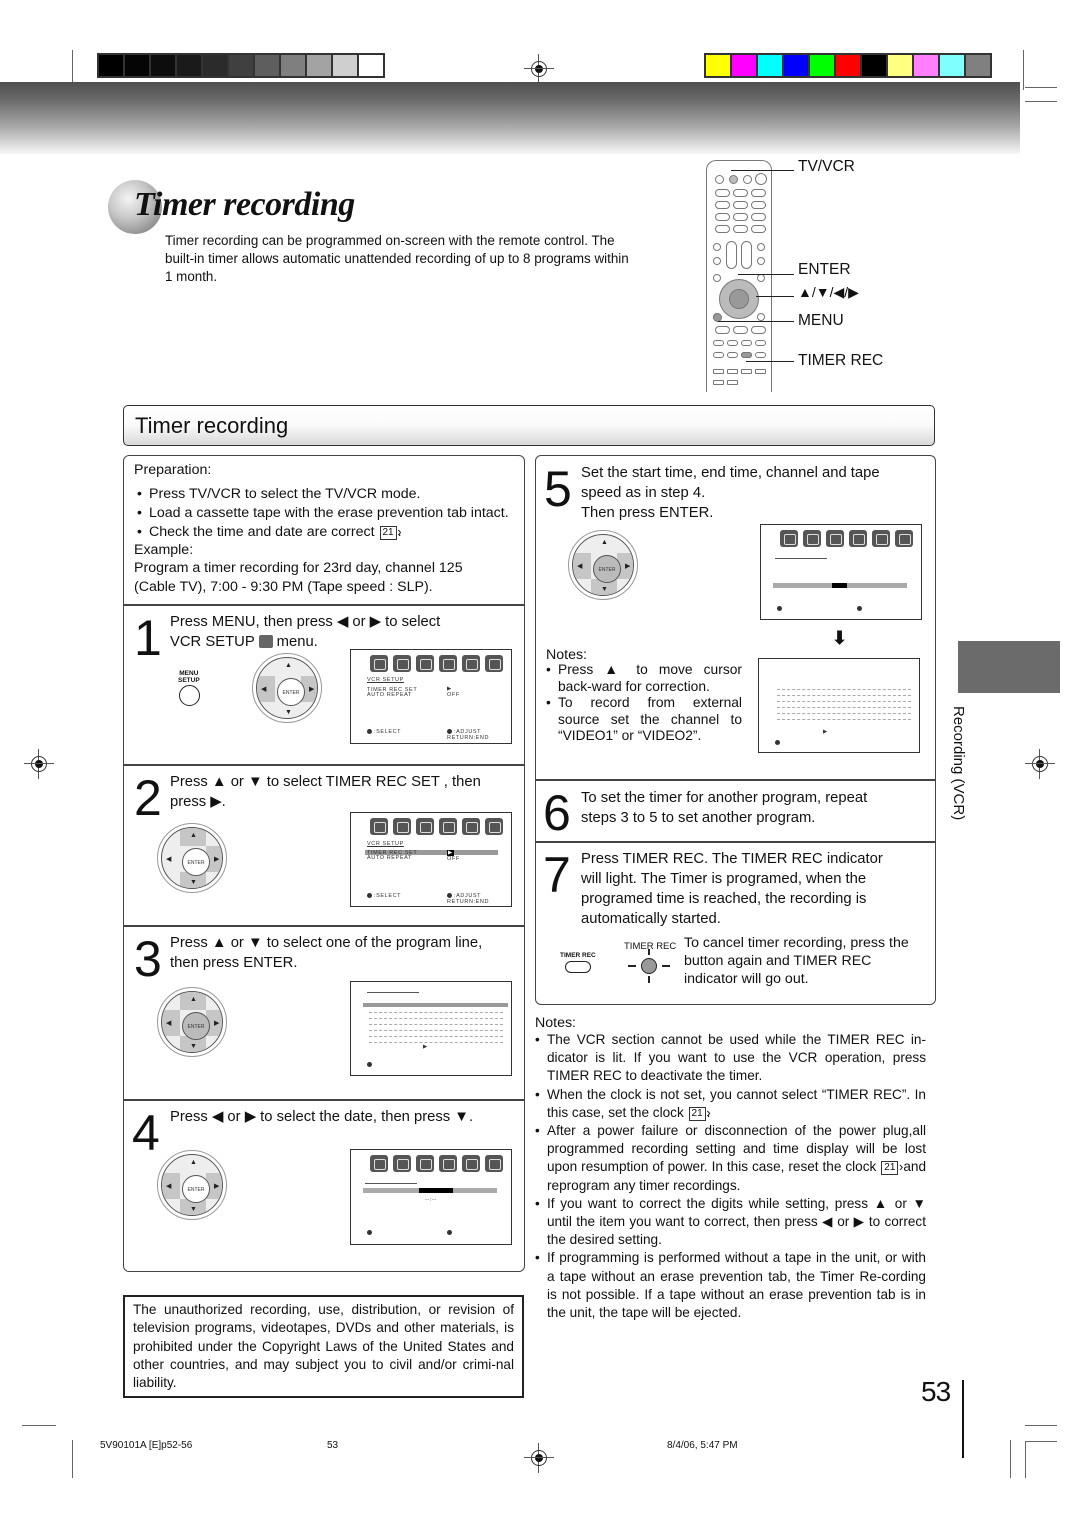 The height and width of the screenshot is (1528, 1080). I want to click on dpad-arrow-icon: ▼, so click(288, 712).